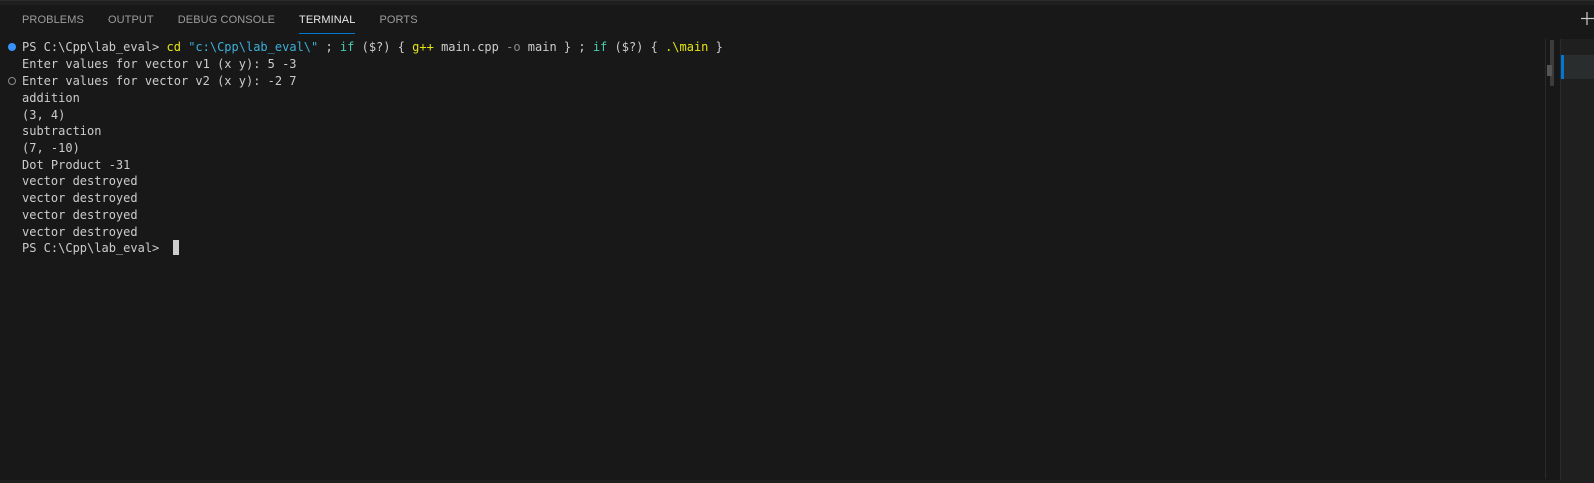 Image resolution: width=1594 pixels, height=483 pixels. Describe the element at coordinates (175, 247) in the screenshot. I see `text-cursor` at that location.